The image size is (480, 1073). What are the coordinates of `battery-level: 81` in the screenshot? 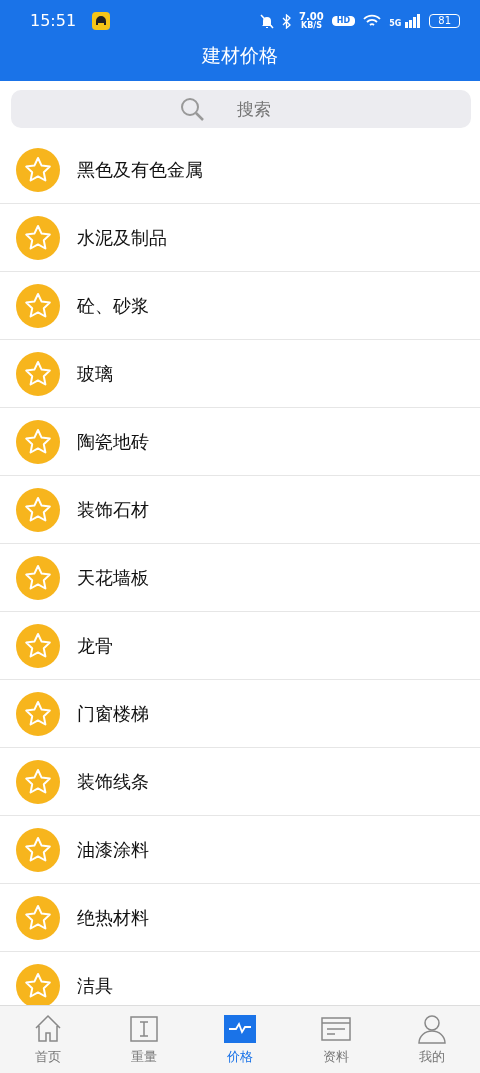 It's located at (444, 21).